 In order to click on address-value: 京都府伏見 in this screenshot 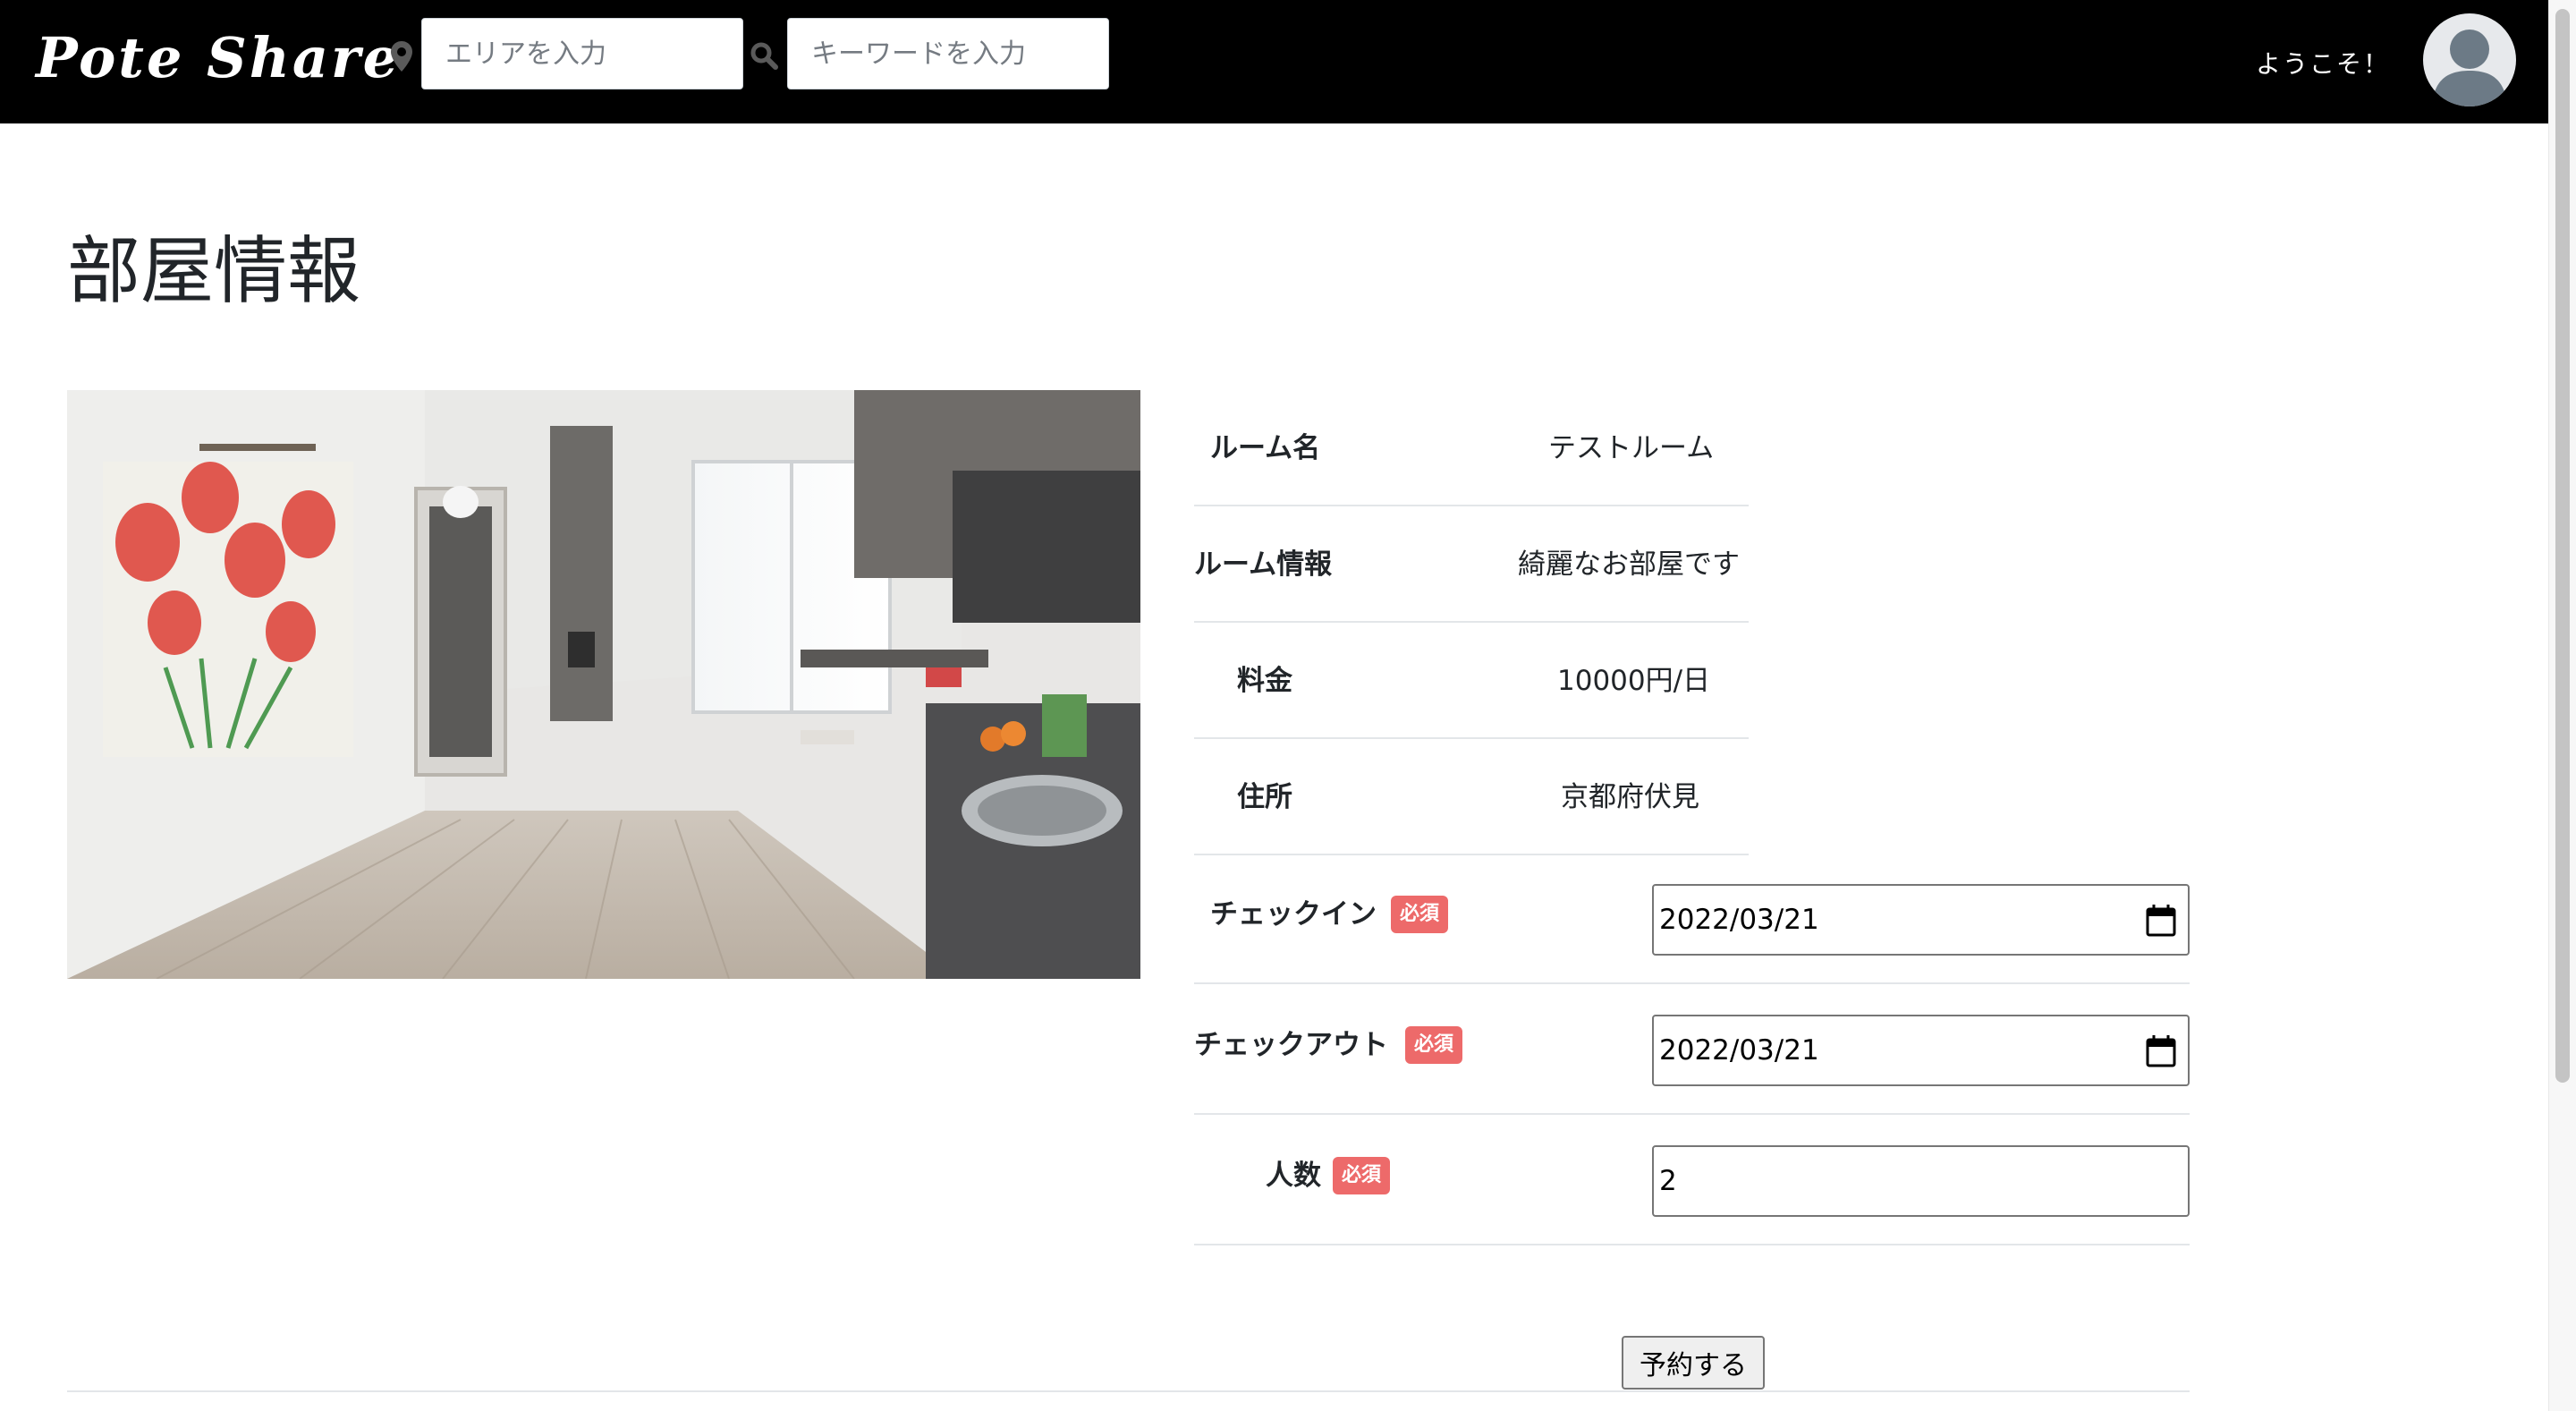, I will do `click(1630, 797)`.